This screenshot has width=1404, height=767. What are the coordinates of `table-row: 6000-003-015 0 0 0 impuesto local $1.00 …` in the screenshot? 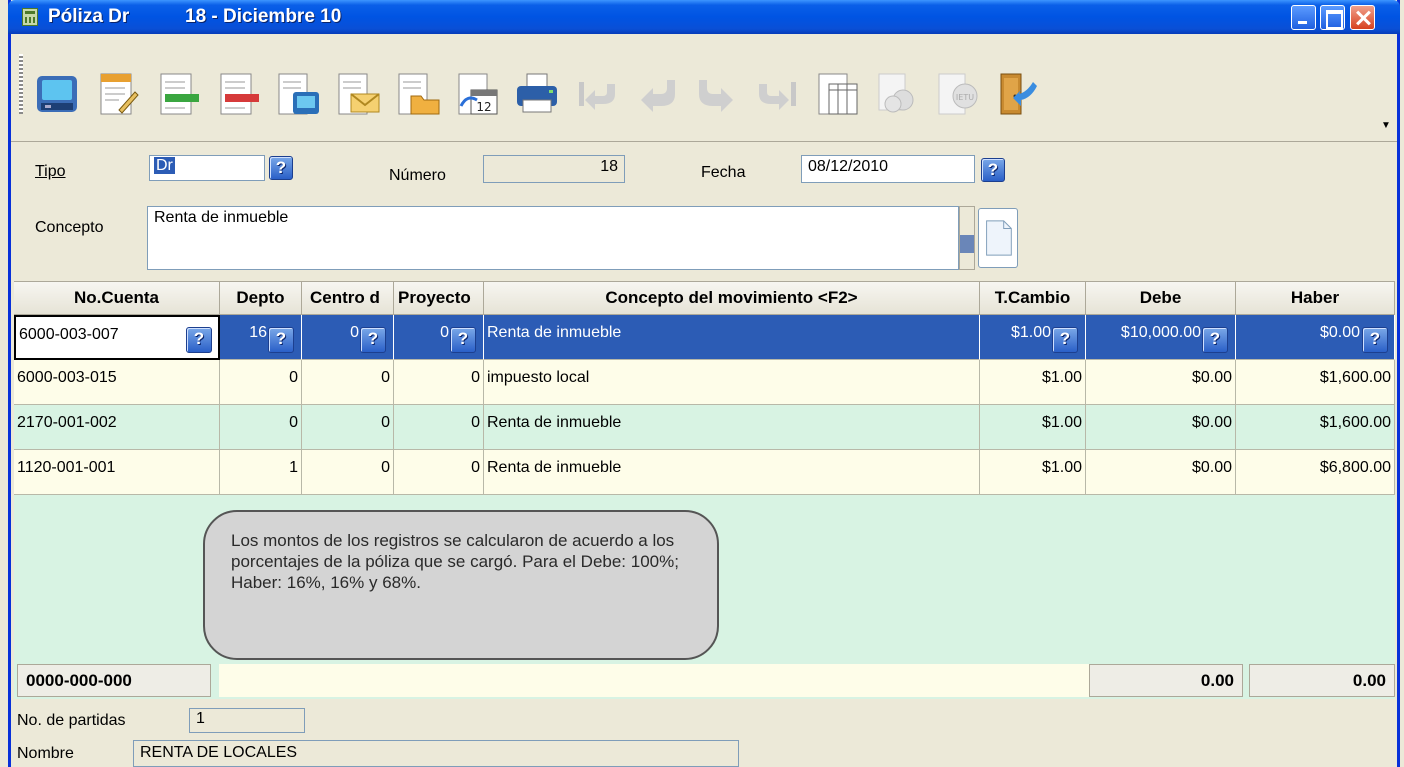 It's located at (704, 382).